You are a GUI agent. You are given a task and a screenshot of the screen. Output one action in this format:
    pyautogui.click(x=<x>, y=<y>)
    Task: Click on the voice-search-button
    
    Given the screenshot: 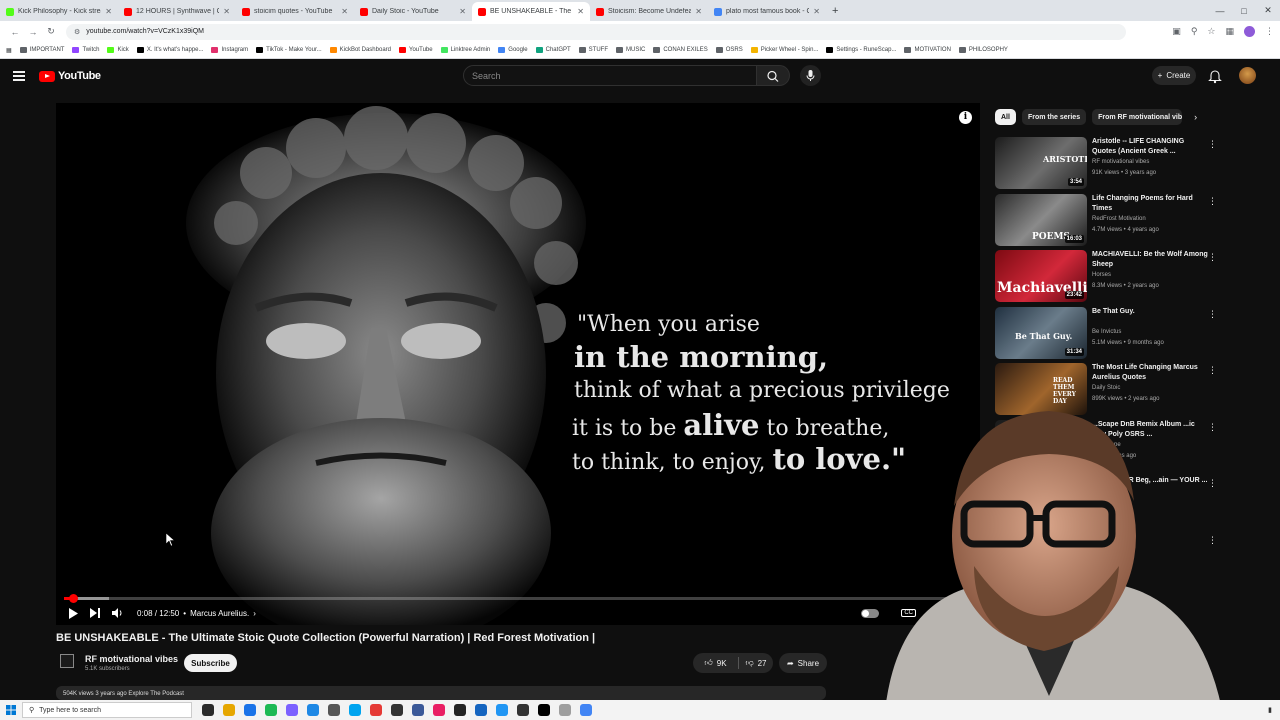 What is the action you would take?
    pyautogui.click(x=810, y=75)
    